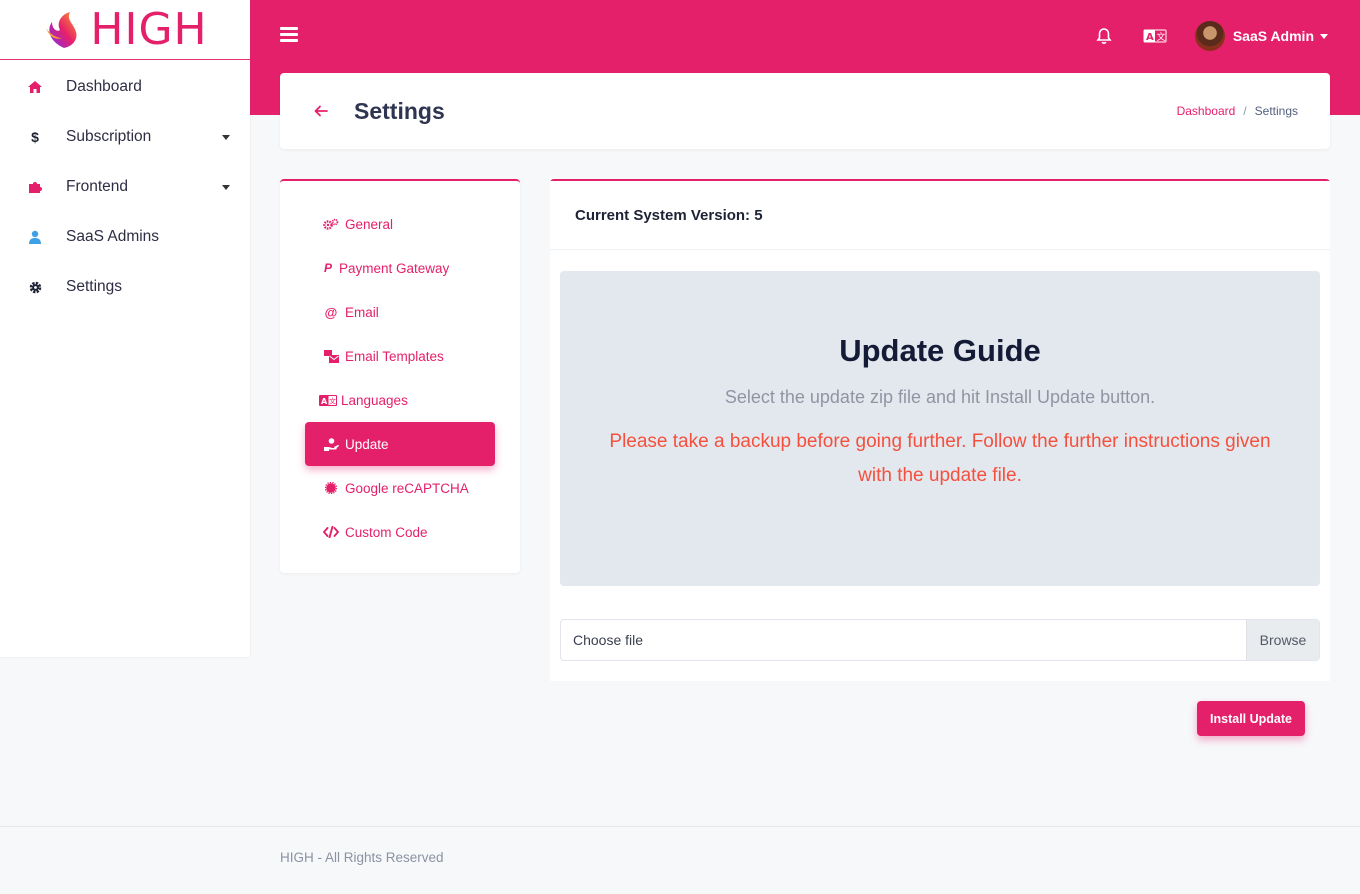 The image size is (1360, 894). Describe the element at coordinates (321, 111) in the screenshot. I see `arrow-left-icon` at that location.